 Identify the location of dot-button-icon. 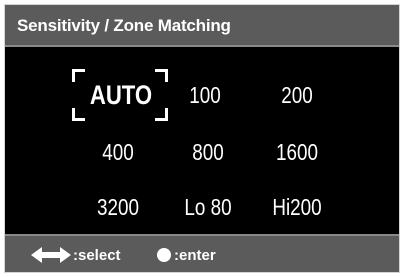
(164, 255).